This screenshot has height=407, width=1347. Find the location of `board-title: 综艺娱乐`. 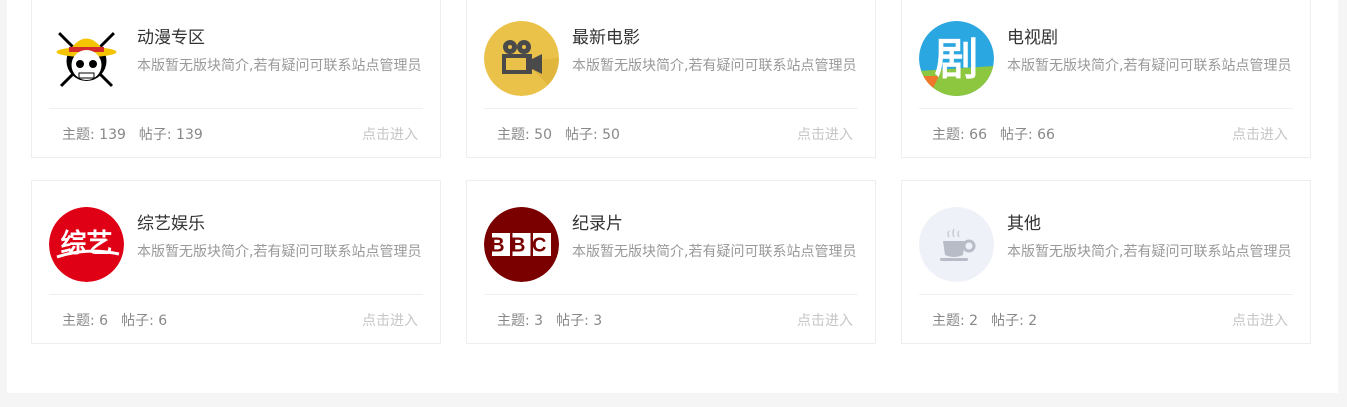

board-title: 综艺娱乐 is located at coordinates (171, 221).